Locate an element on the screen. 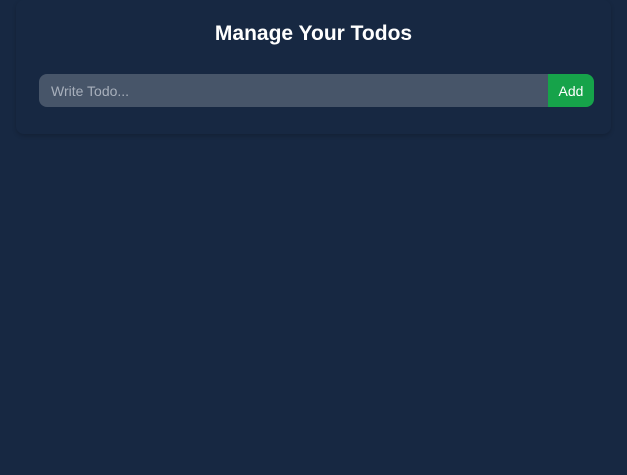 The height and width of the screenshot is (475, 627). todo-input is located at coordinates (293, 90).